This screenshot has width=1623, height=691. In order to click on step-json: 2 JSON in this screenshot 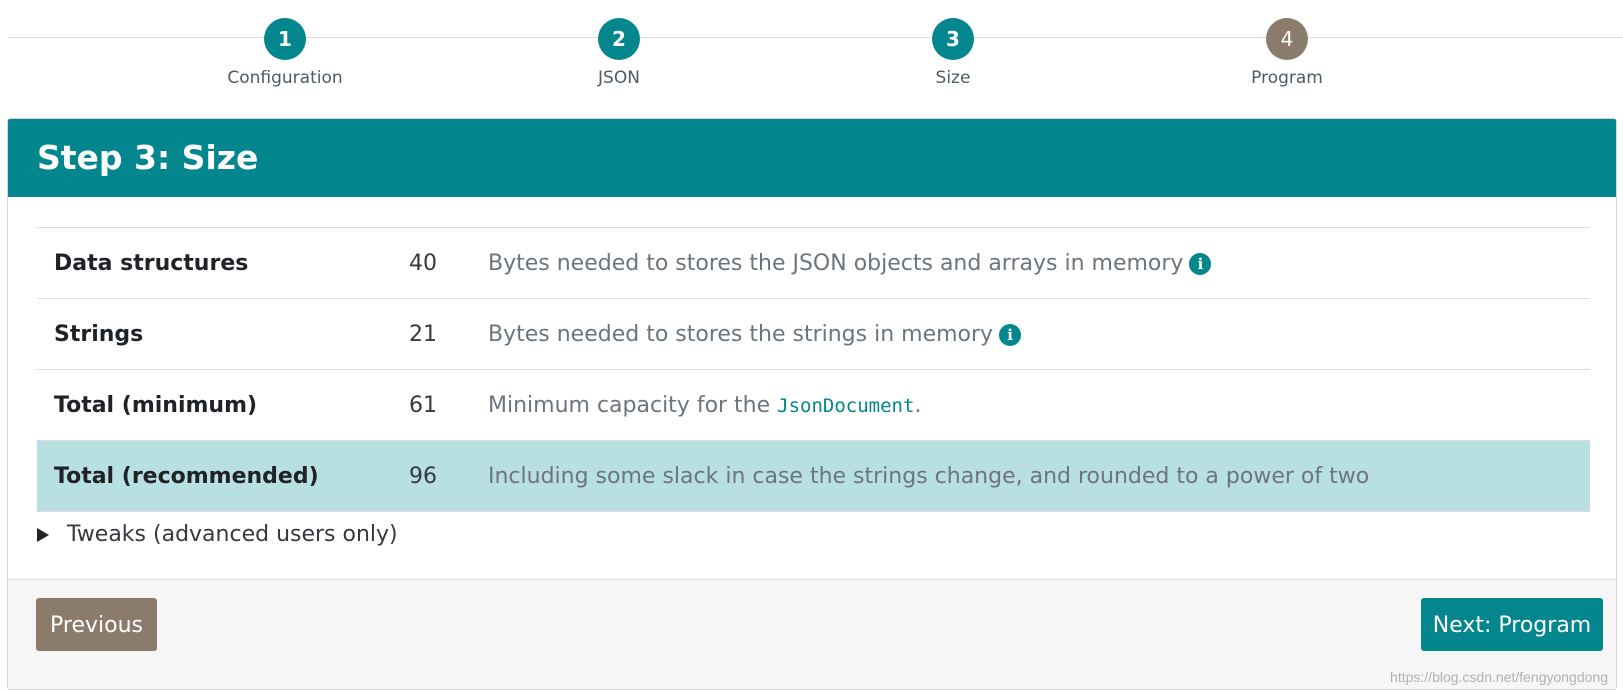, I will do `click(619, 53)`.